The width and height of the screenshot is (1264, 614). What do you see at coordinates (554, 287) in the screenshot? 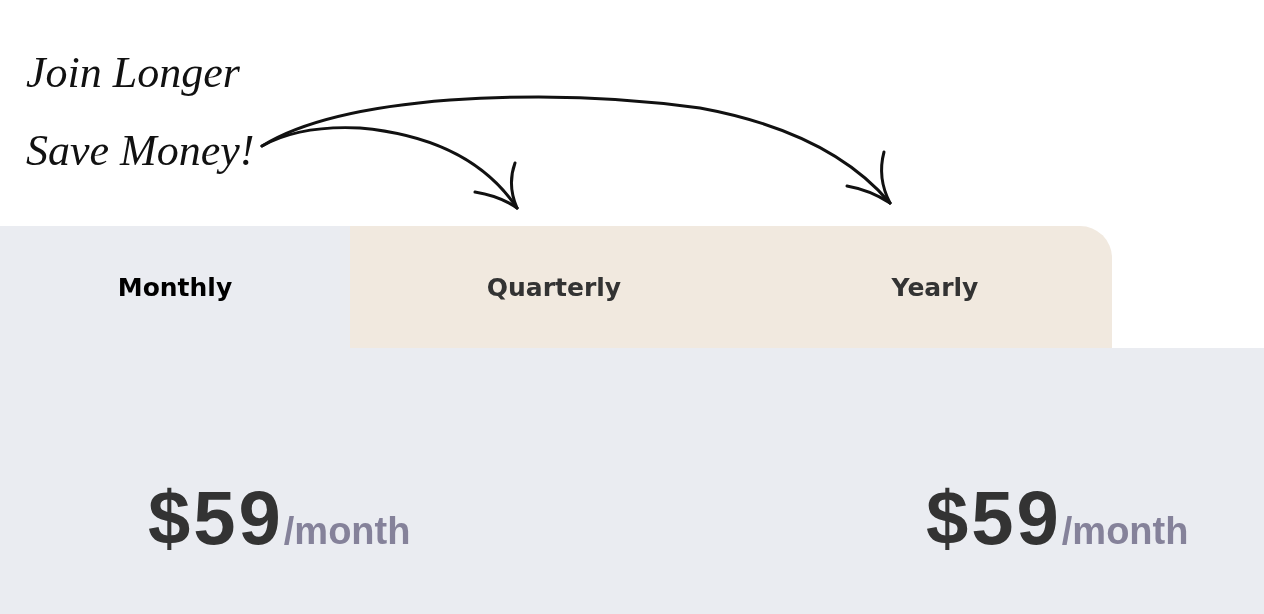
I see `billing-tab: Quarterly` at bounding box center [554, 287].